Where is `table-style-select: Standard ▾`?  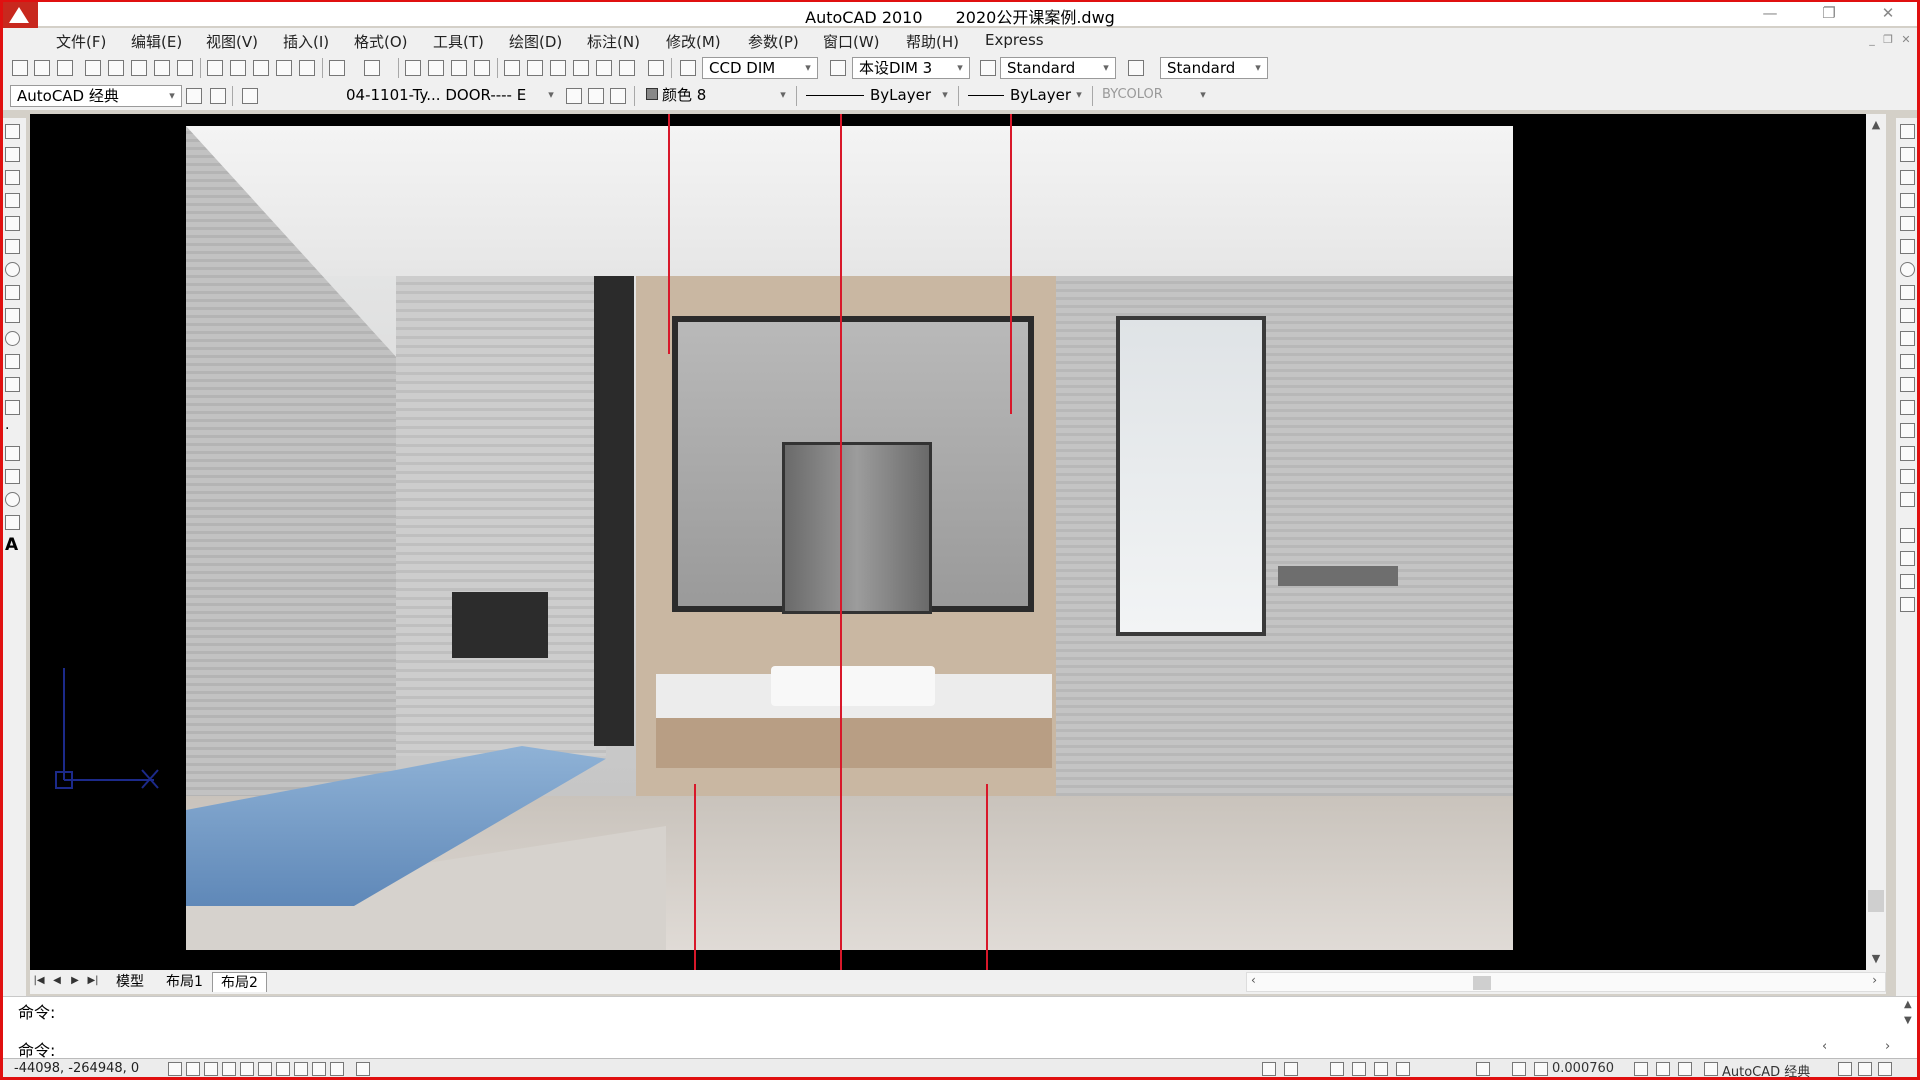 table-style-select: Standard ▾ is located at coordinates (1058, 68).